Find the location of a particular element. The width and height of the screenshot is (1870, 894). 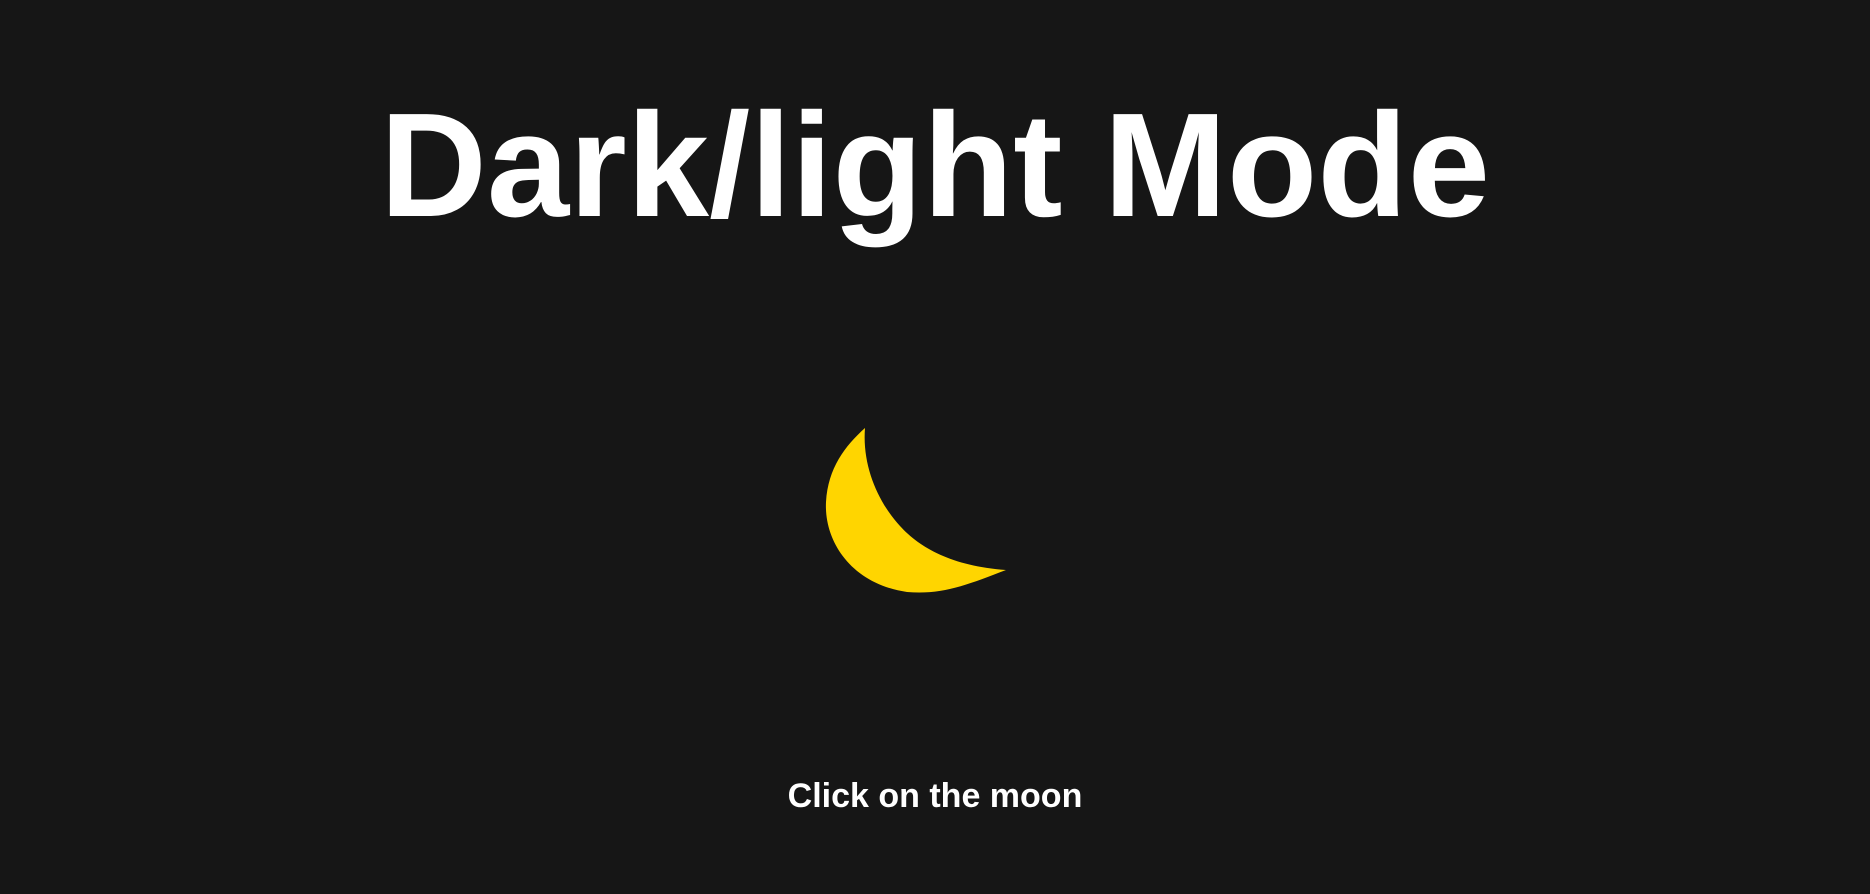

moon-icon is located at coordinates (915, 510).